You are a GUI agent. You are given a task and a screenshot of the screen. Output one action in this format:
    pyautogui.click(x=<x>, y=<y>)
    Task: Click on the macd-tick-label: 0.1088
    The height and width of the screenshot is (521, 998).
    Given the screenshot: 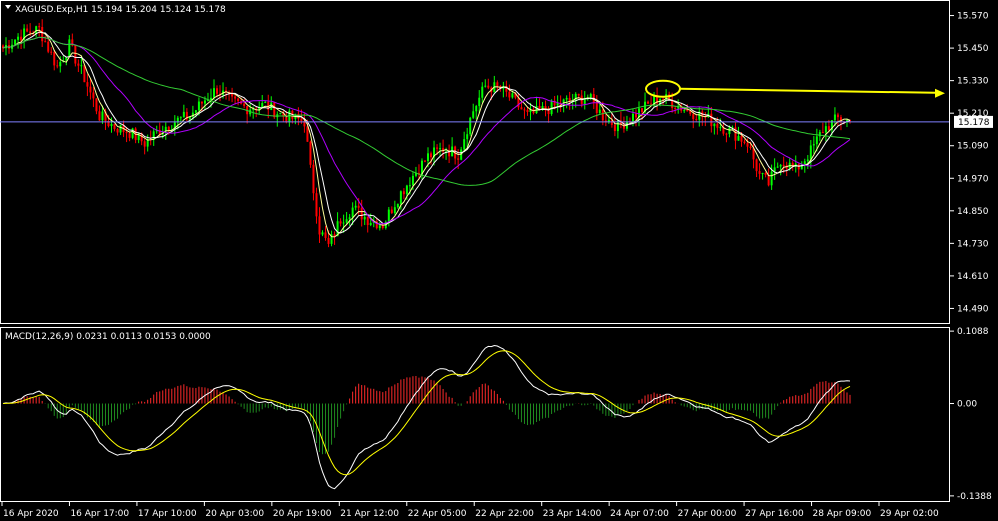 What is the action you would take?
    pyautogui.click(x=973, y=332)
    